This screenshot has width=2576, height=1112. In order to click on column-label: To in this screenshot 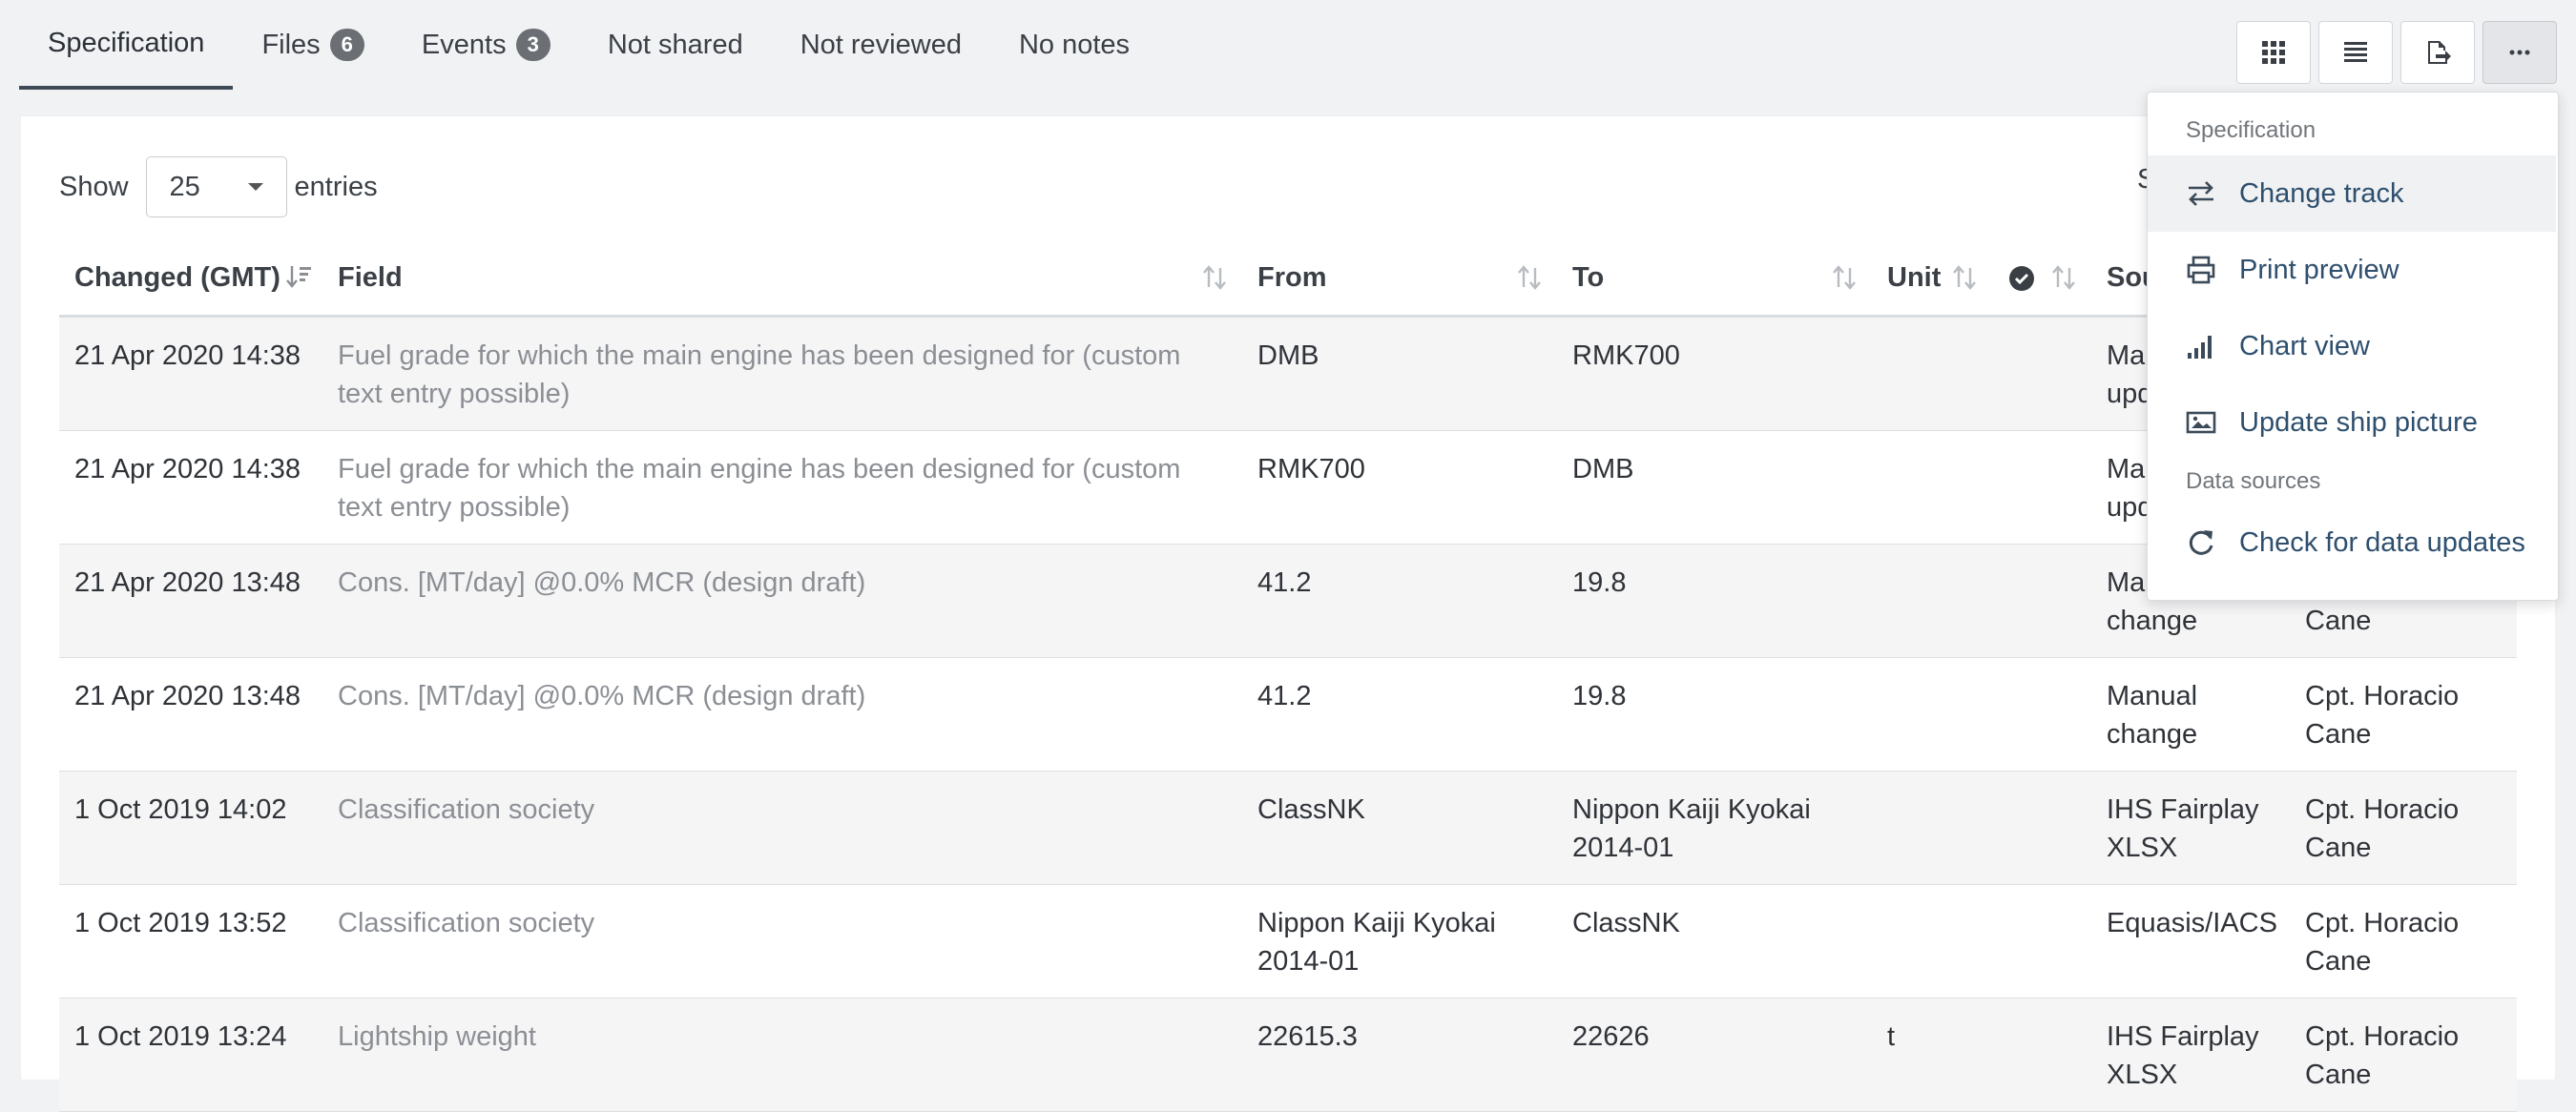, I will do `click(1588, 277)`.